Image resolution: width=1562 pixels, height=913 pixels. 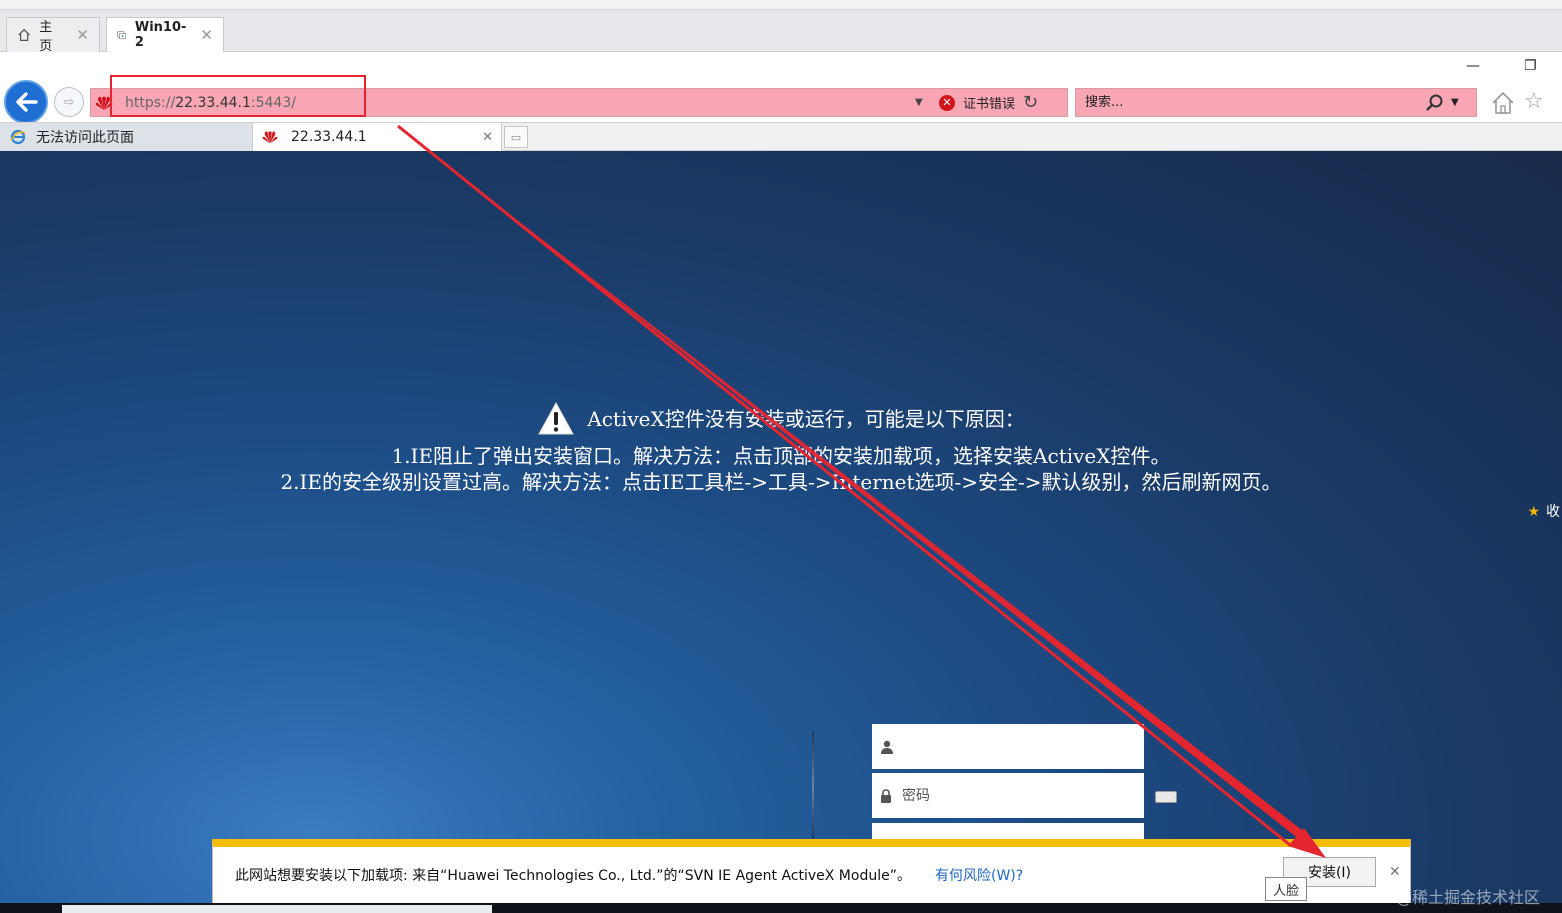 I want to click on warning-icon, so click(x=556, y=418).